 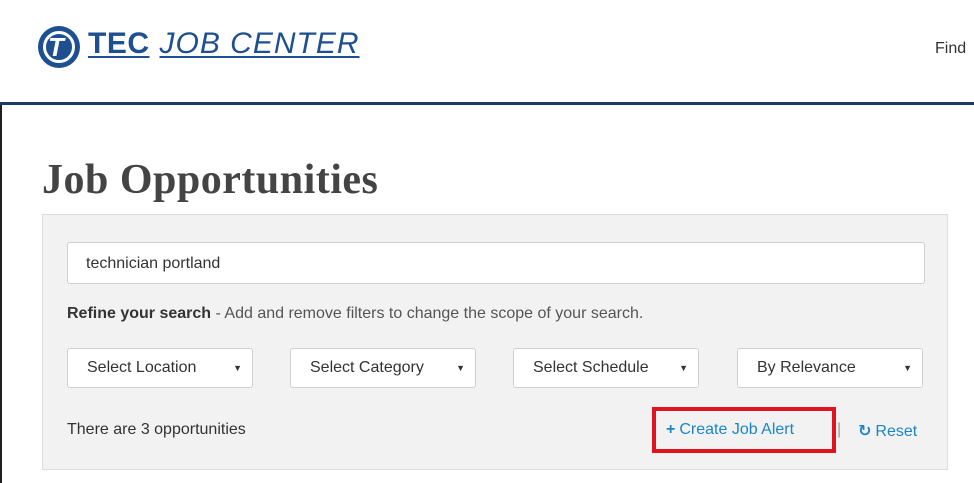 I want to click on schedule-select: Select Schedule ▼, so click(x=606, y=368).